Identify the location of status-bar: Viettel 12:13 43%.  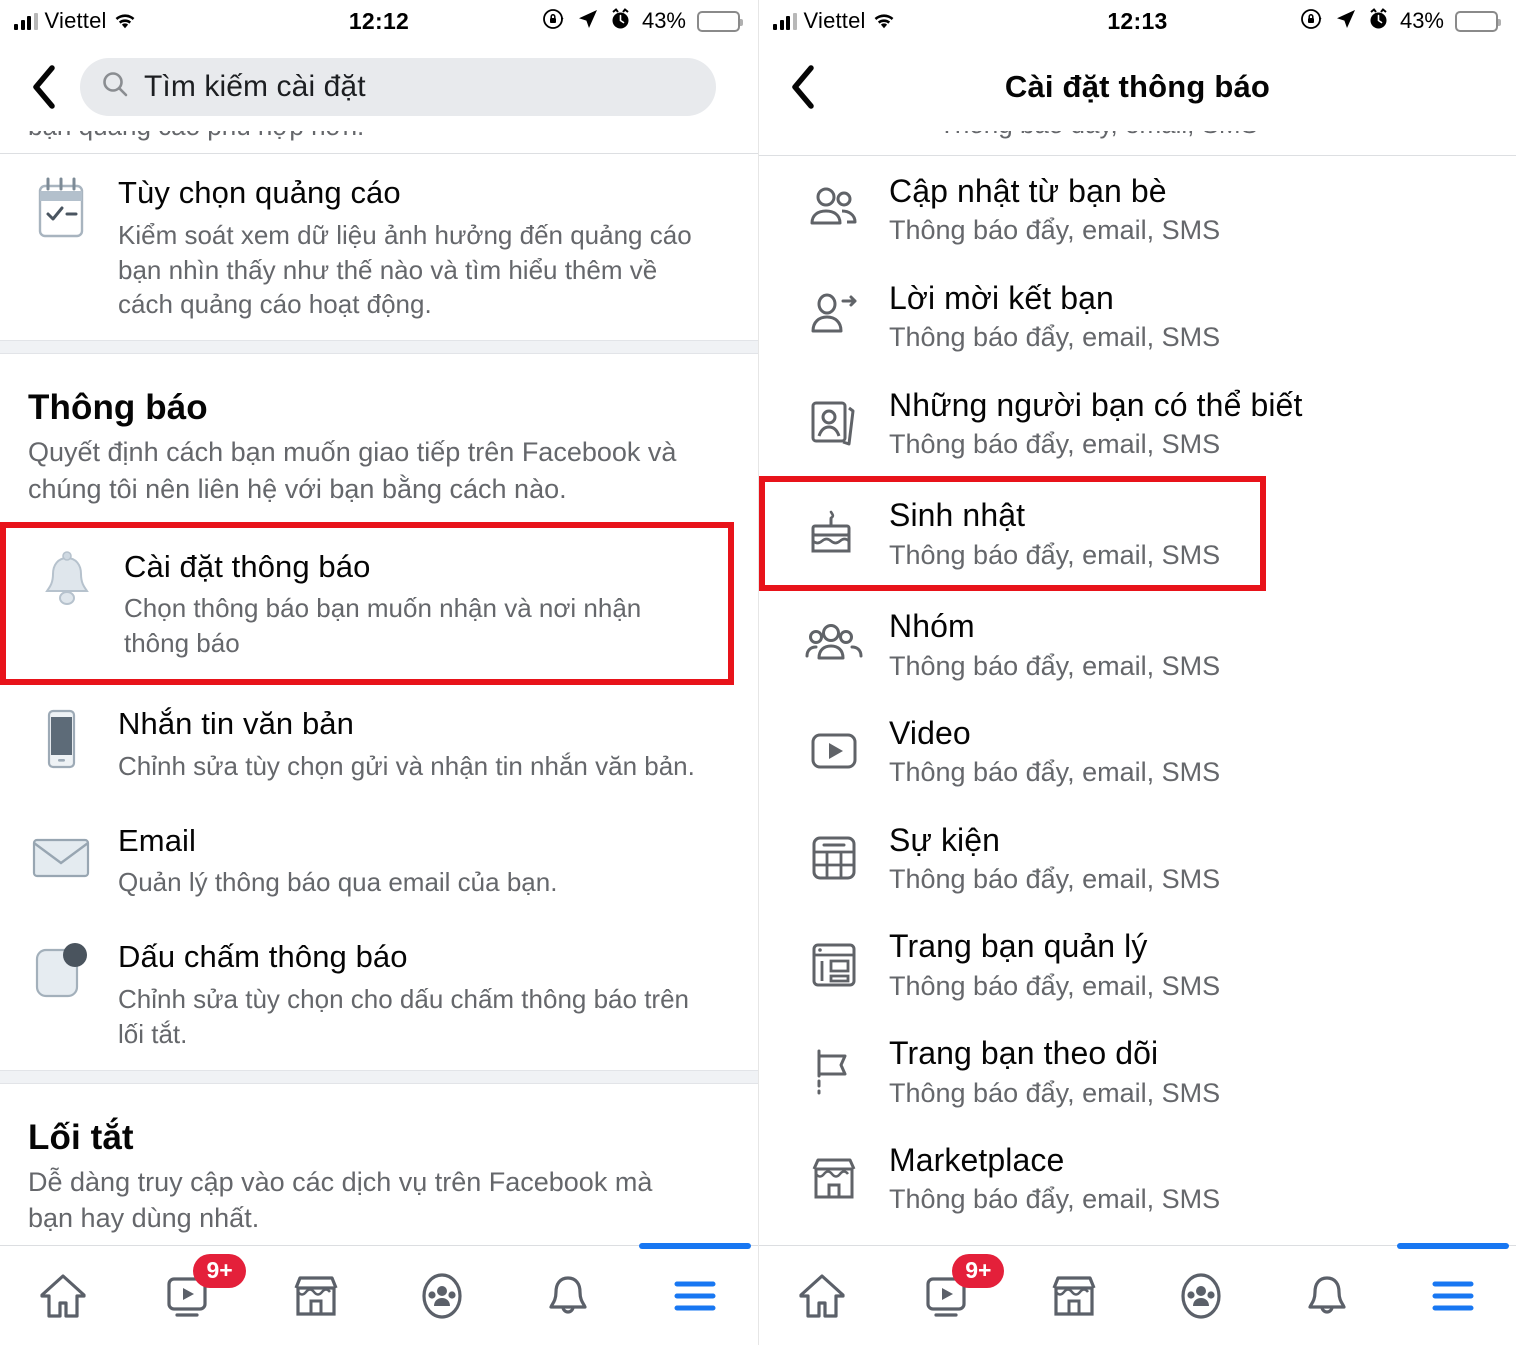
(1137, 21).